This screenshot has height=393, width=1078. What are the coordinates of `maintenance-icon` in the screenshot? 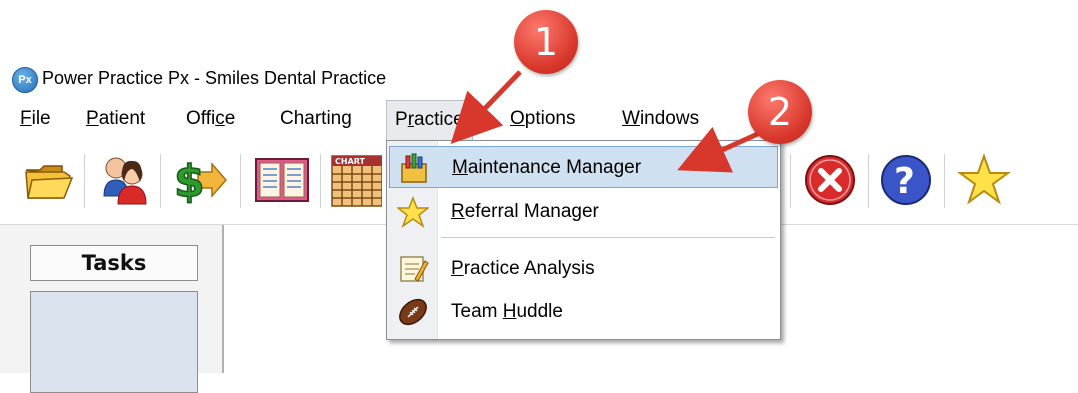 It's located at (414, 168).